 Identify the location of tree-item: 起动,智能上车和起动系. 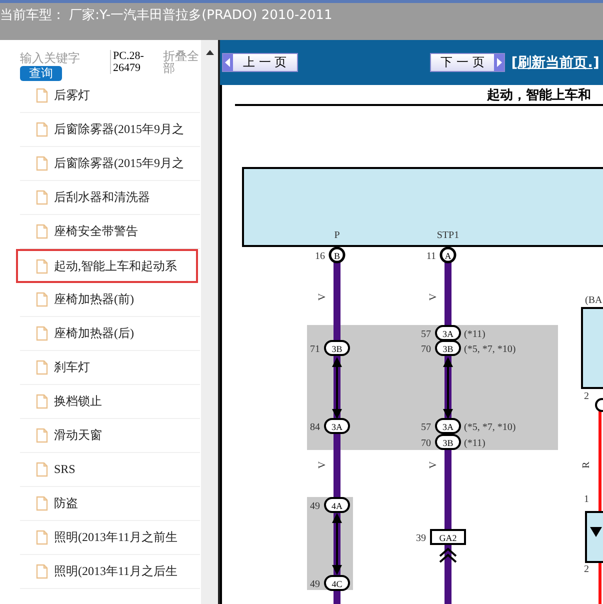
(107, 266).